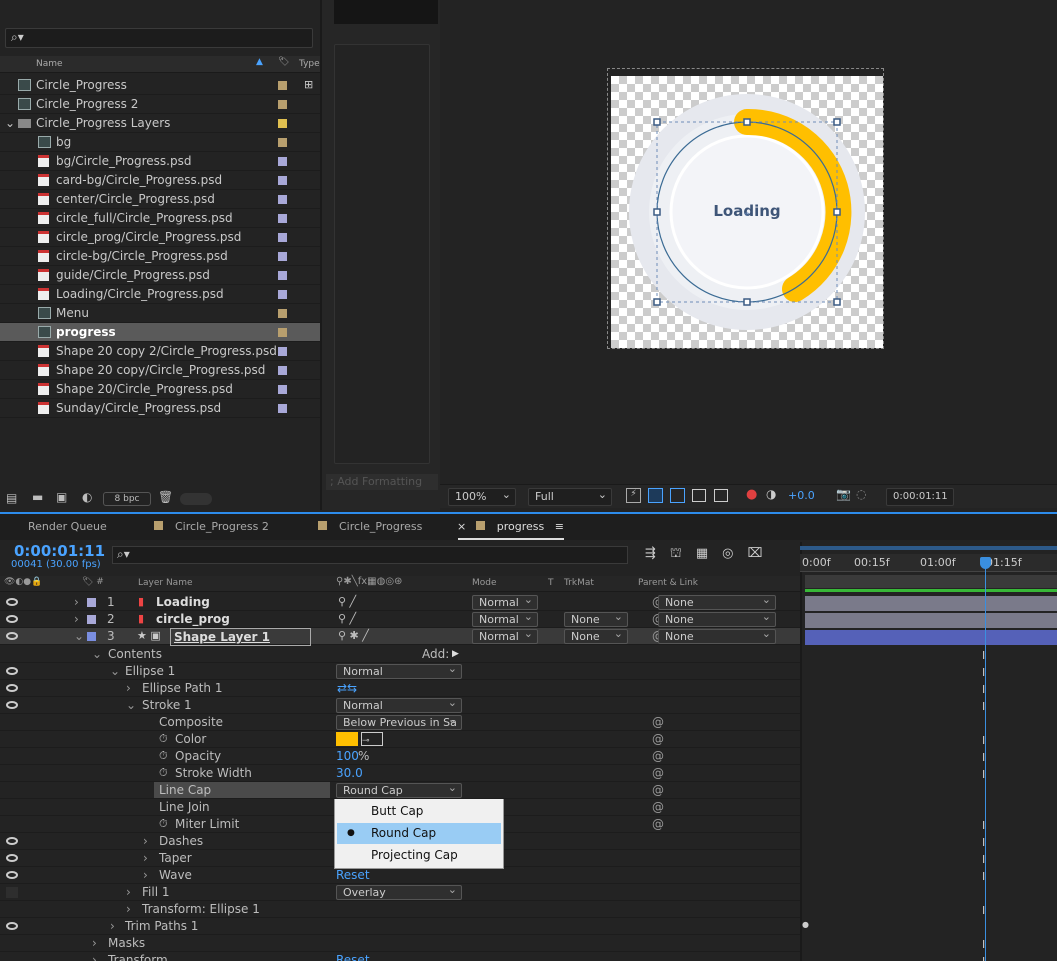  What do you see at coordinates (382, 482) in the screenshot?
I see `add-formatting-button: ; Add Formatting` at bounding box center [382, 482].